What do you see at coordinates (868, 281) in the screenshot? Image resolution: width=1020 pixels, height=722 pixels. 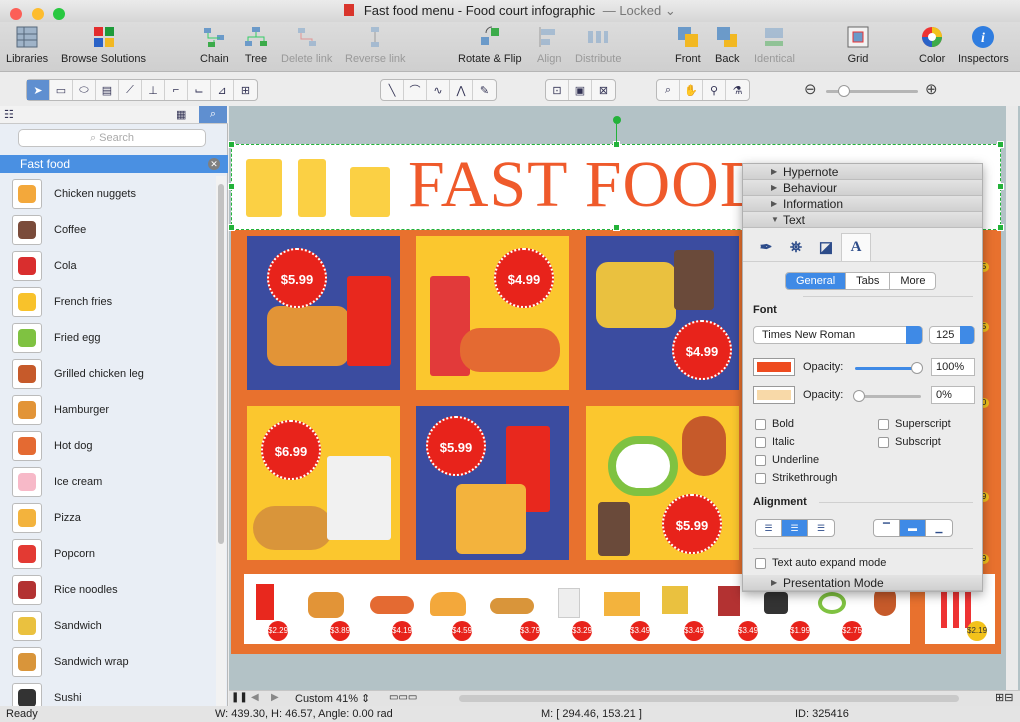 I see `tab-tabs: Tabs` at bounding box center [868, 281].